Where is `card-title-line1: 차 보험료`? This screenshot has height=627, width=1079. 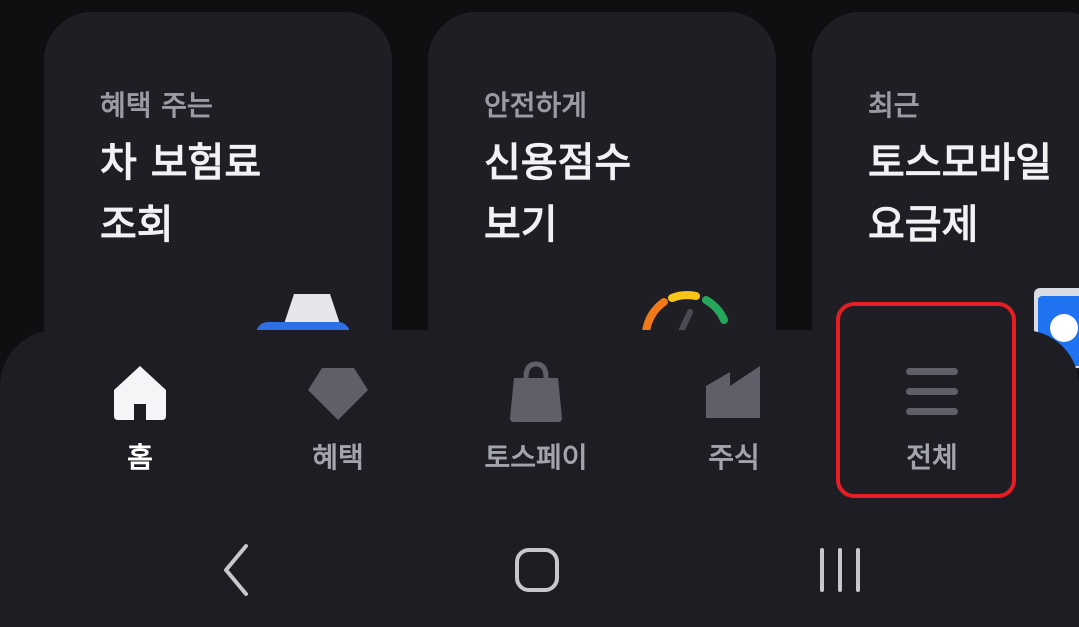
card-title-line1: 차 보험료 is located at coordinates (181, 163).